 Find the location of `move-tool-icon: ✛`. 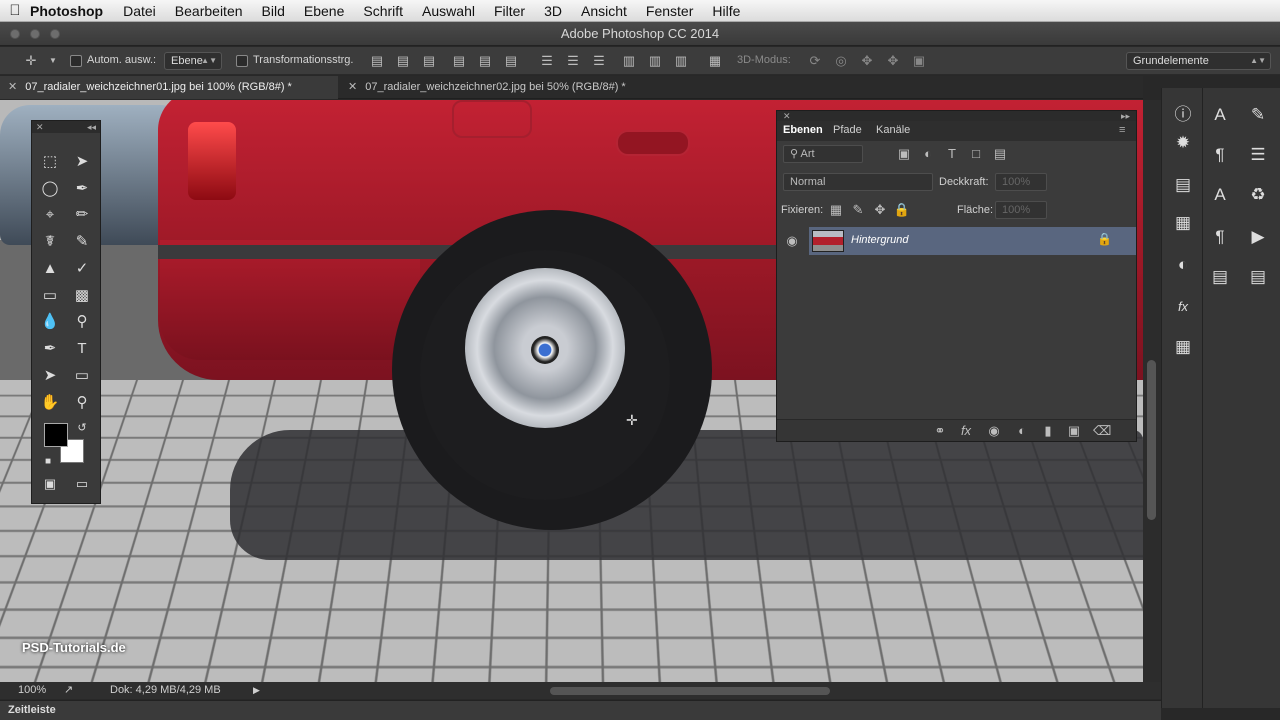

move-tool-icon: ✛ is located at coordinates (31, 61).